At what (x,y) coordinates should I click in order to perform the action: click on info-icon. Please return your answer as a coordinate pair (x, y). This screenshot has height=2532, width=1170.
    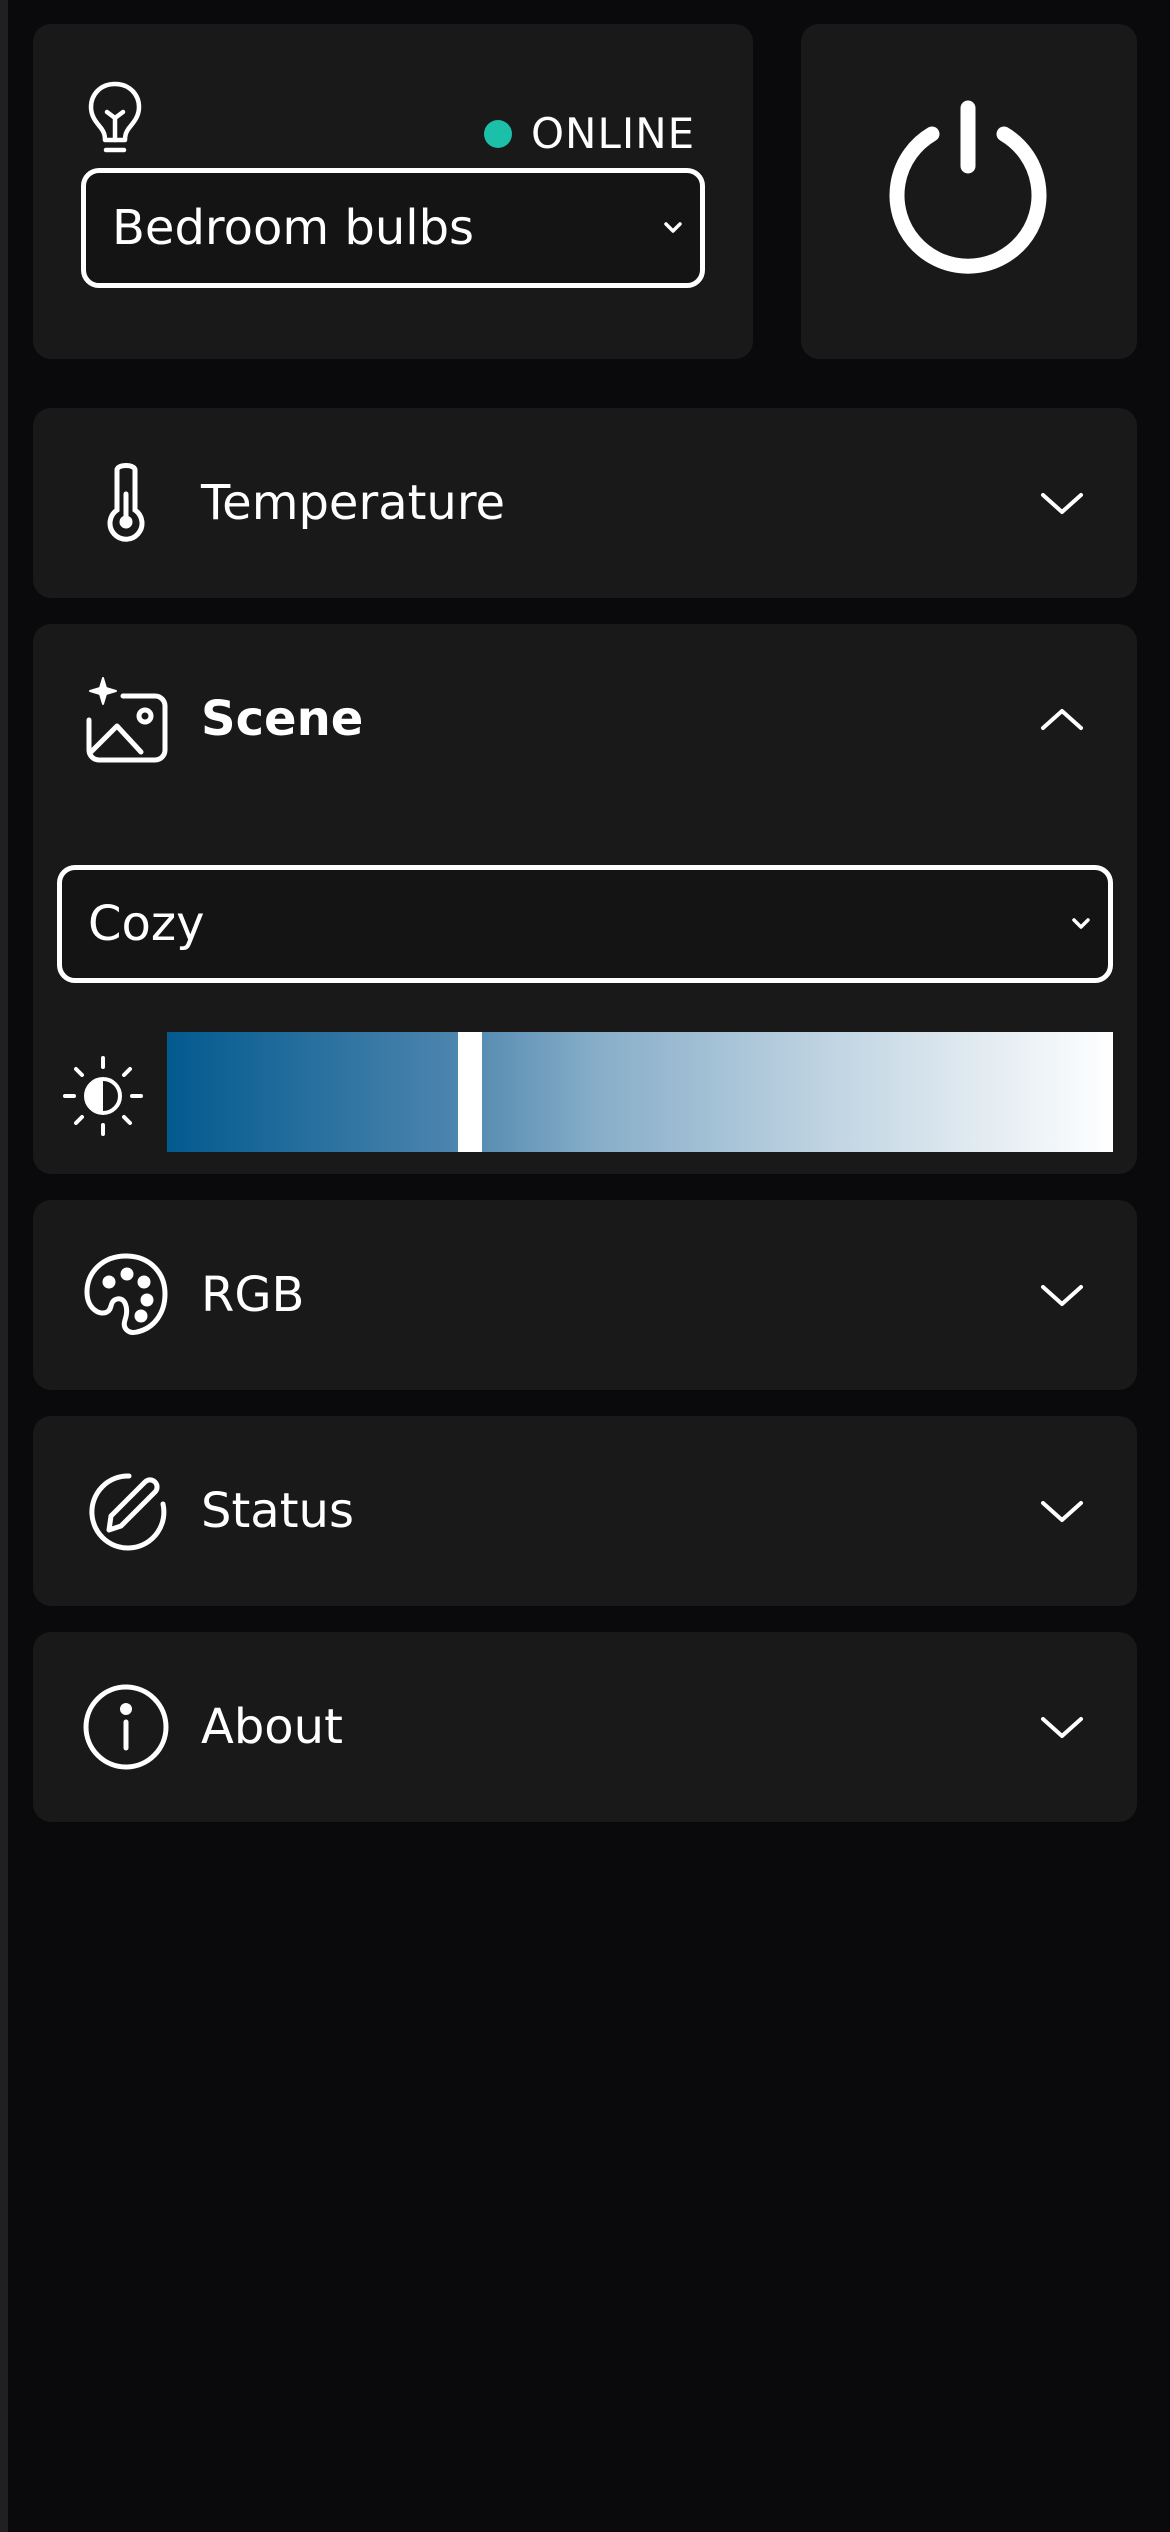
    Looking at the image, I should click on (126, 1727).